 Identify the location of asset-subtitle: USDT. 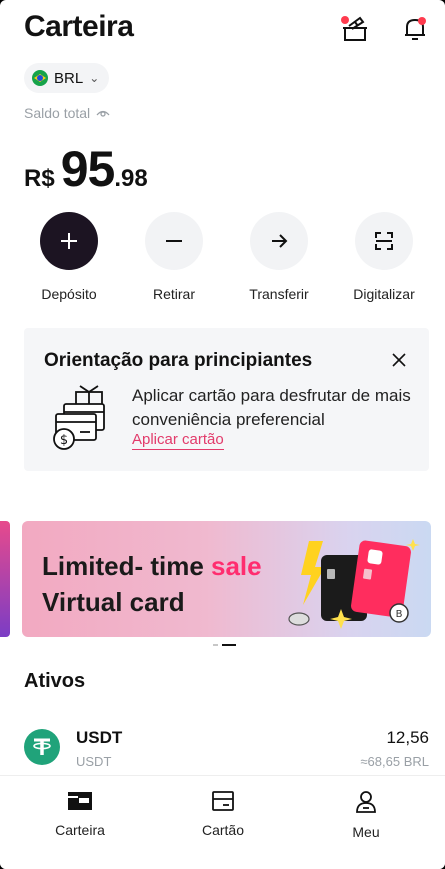
(94, 761).